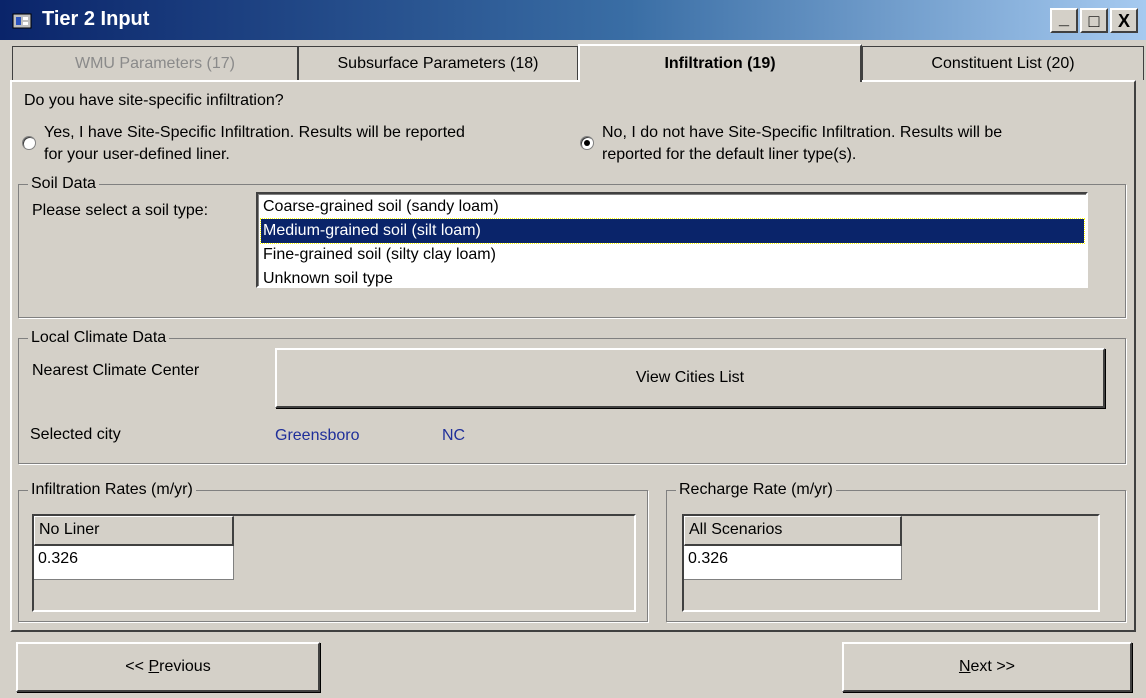 The width and height of the screenshot is (1146, 698). What do you see at coordinates (154, 666) in the screenshot?
I see `previous-button-mnemonic: P` at bounding box center [154, 666].